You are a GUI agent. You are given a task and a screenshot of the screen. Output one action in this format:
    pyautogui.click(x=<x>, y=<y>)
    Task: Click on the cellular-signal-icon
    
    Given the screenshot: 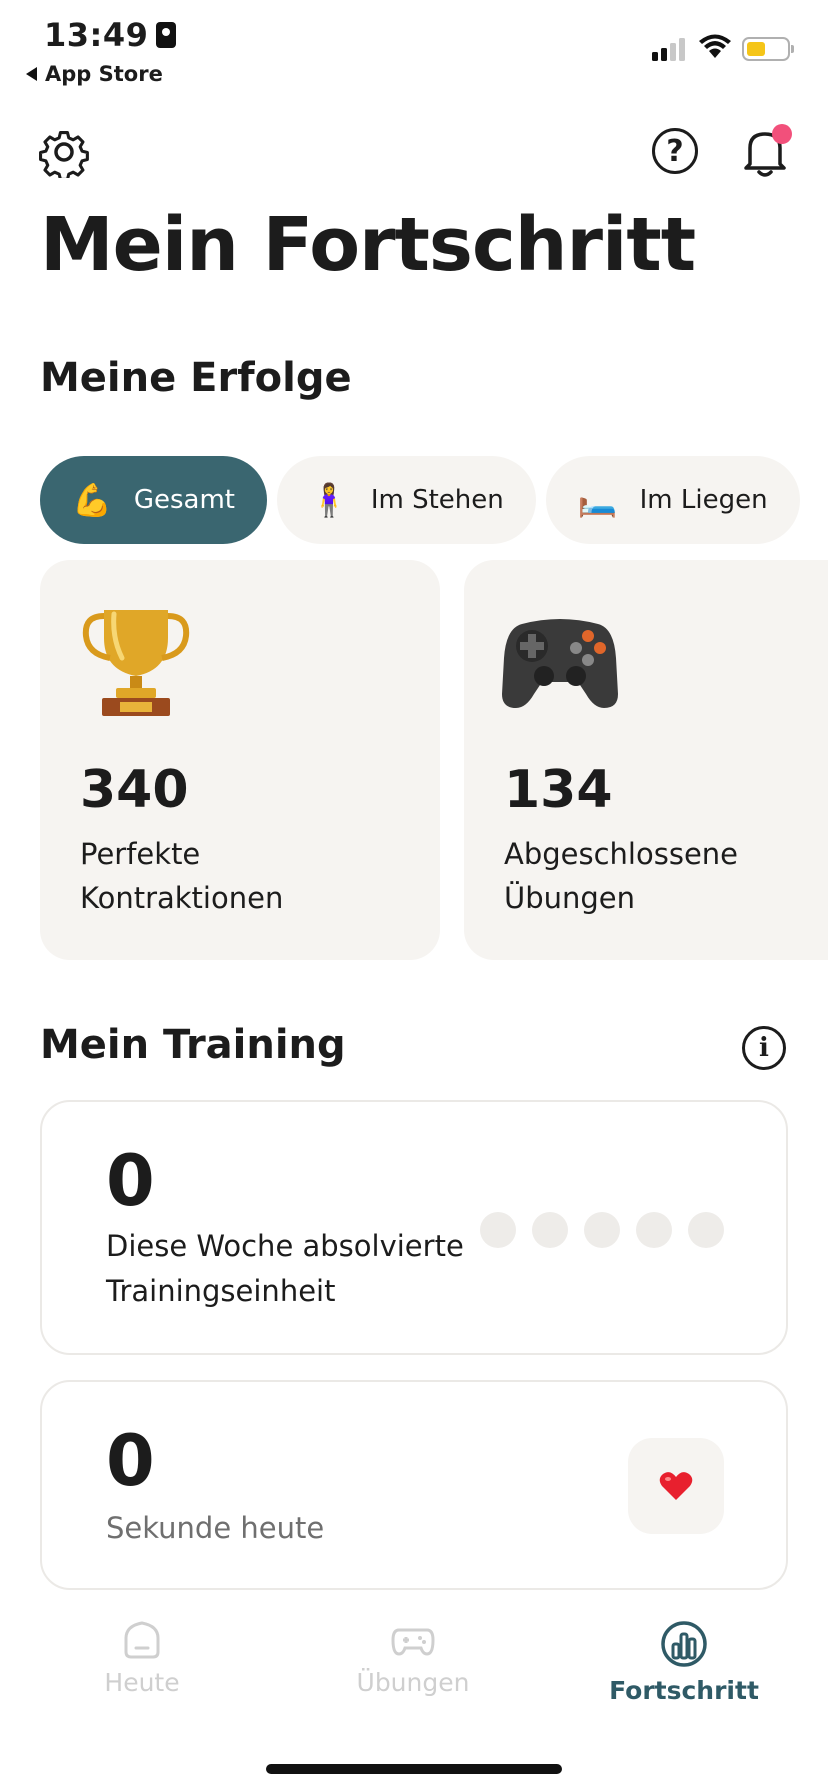 What is the action you would take?
    pyautogui.click(x=668, y=49)
    